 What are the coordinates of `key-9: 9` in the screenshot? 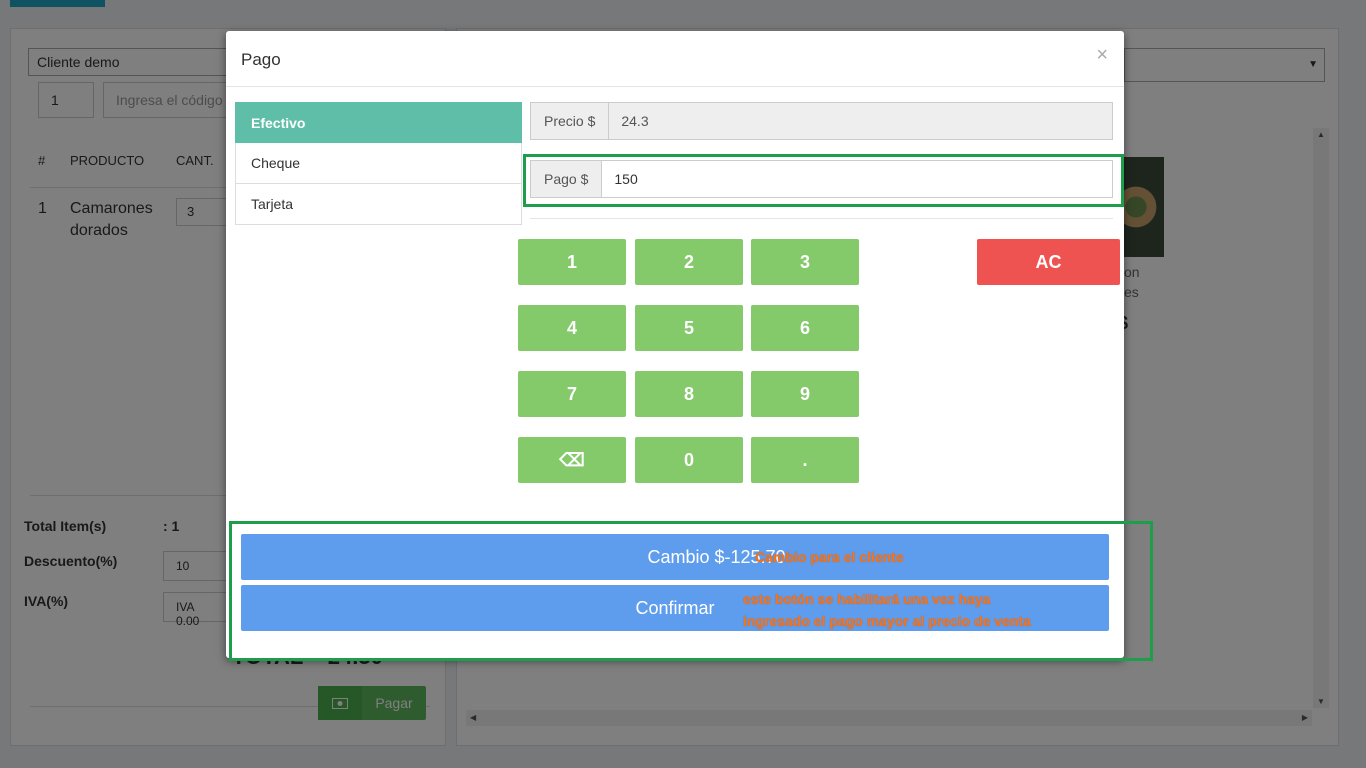 It's located at (805, 394).